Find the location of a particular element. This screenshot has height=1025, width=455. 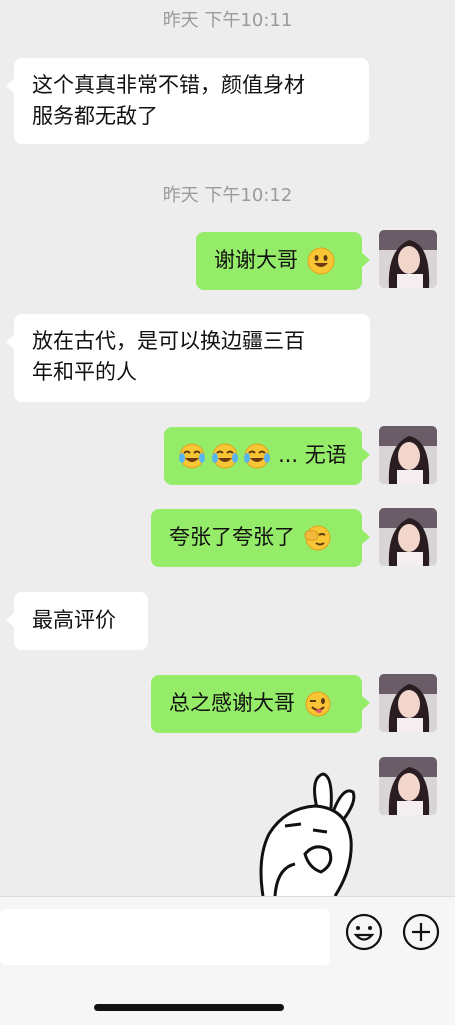

message-text: 服务都无敌了 is located at coordinates (95, 116).